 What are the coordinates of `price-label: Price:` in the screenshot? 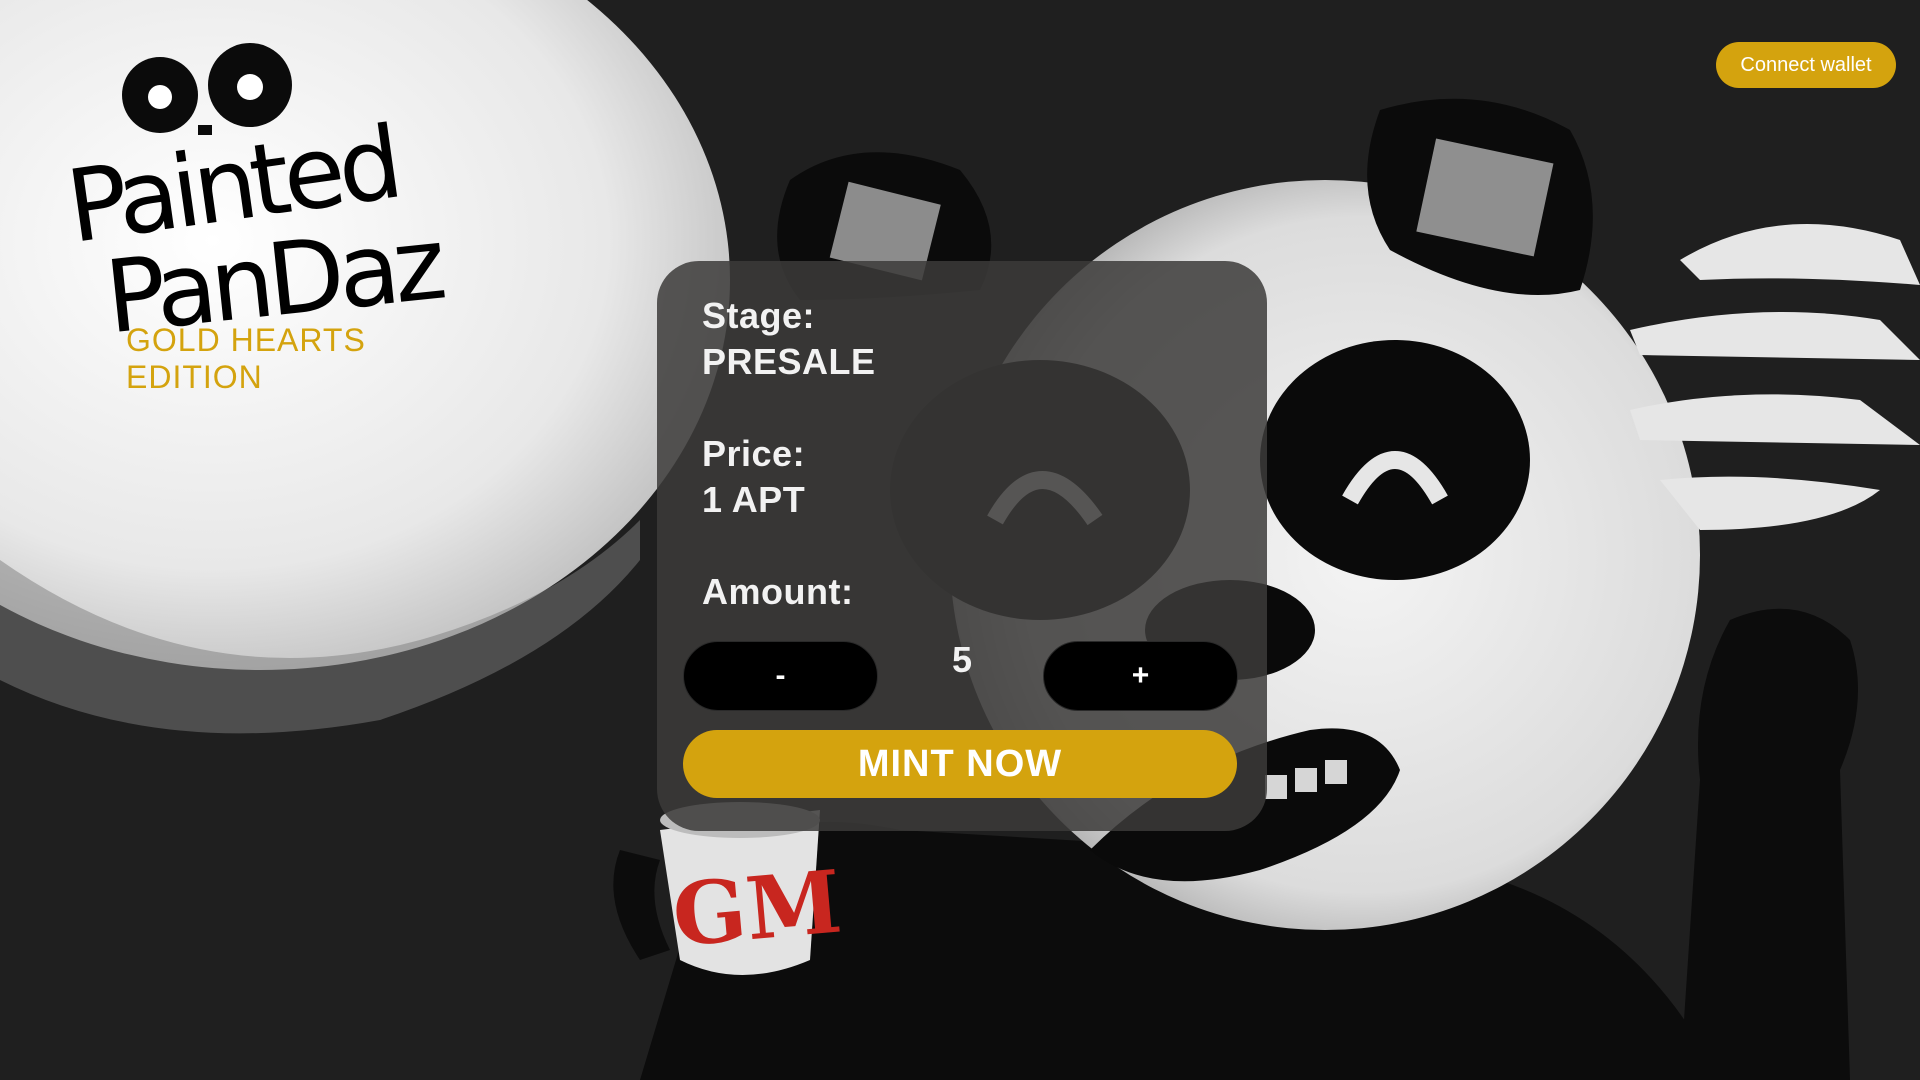 It's located at (754, 453).